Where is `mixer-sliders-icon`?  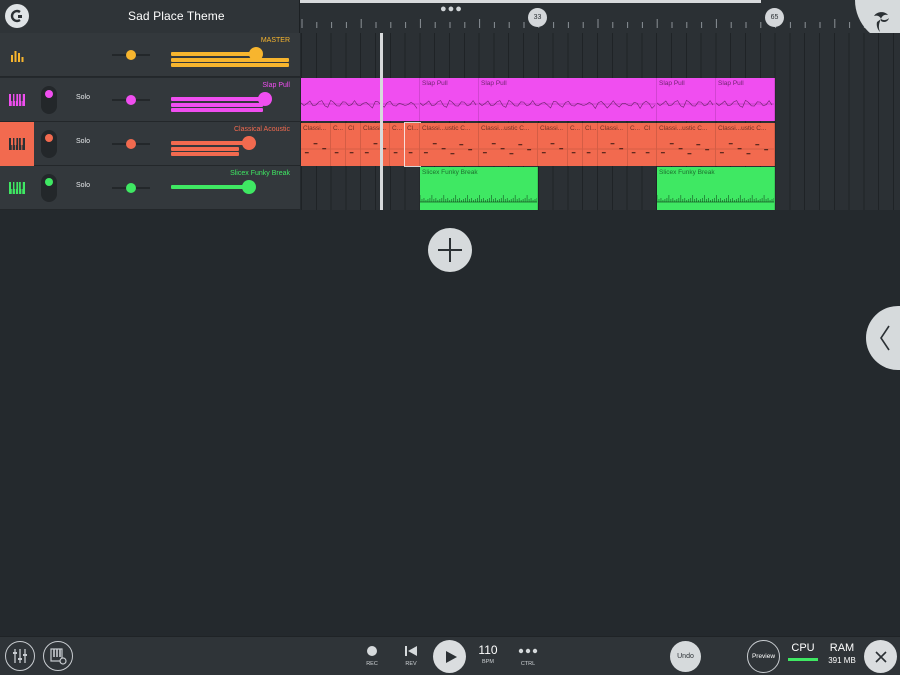 mixer-sliders-icon is located at coordinates (20, 656).